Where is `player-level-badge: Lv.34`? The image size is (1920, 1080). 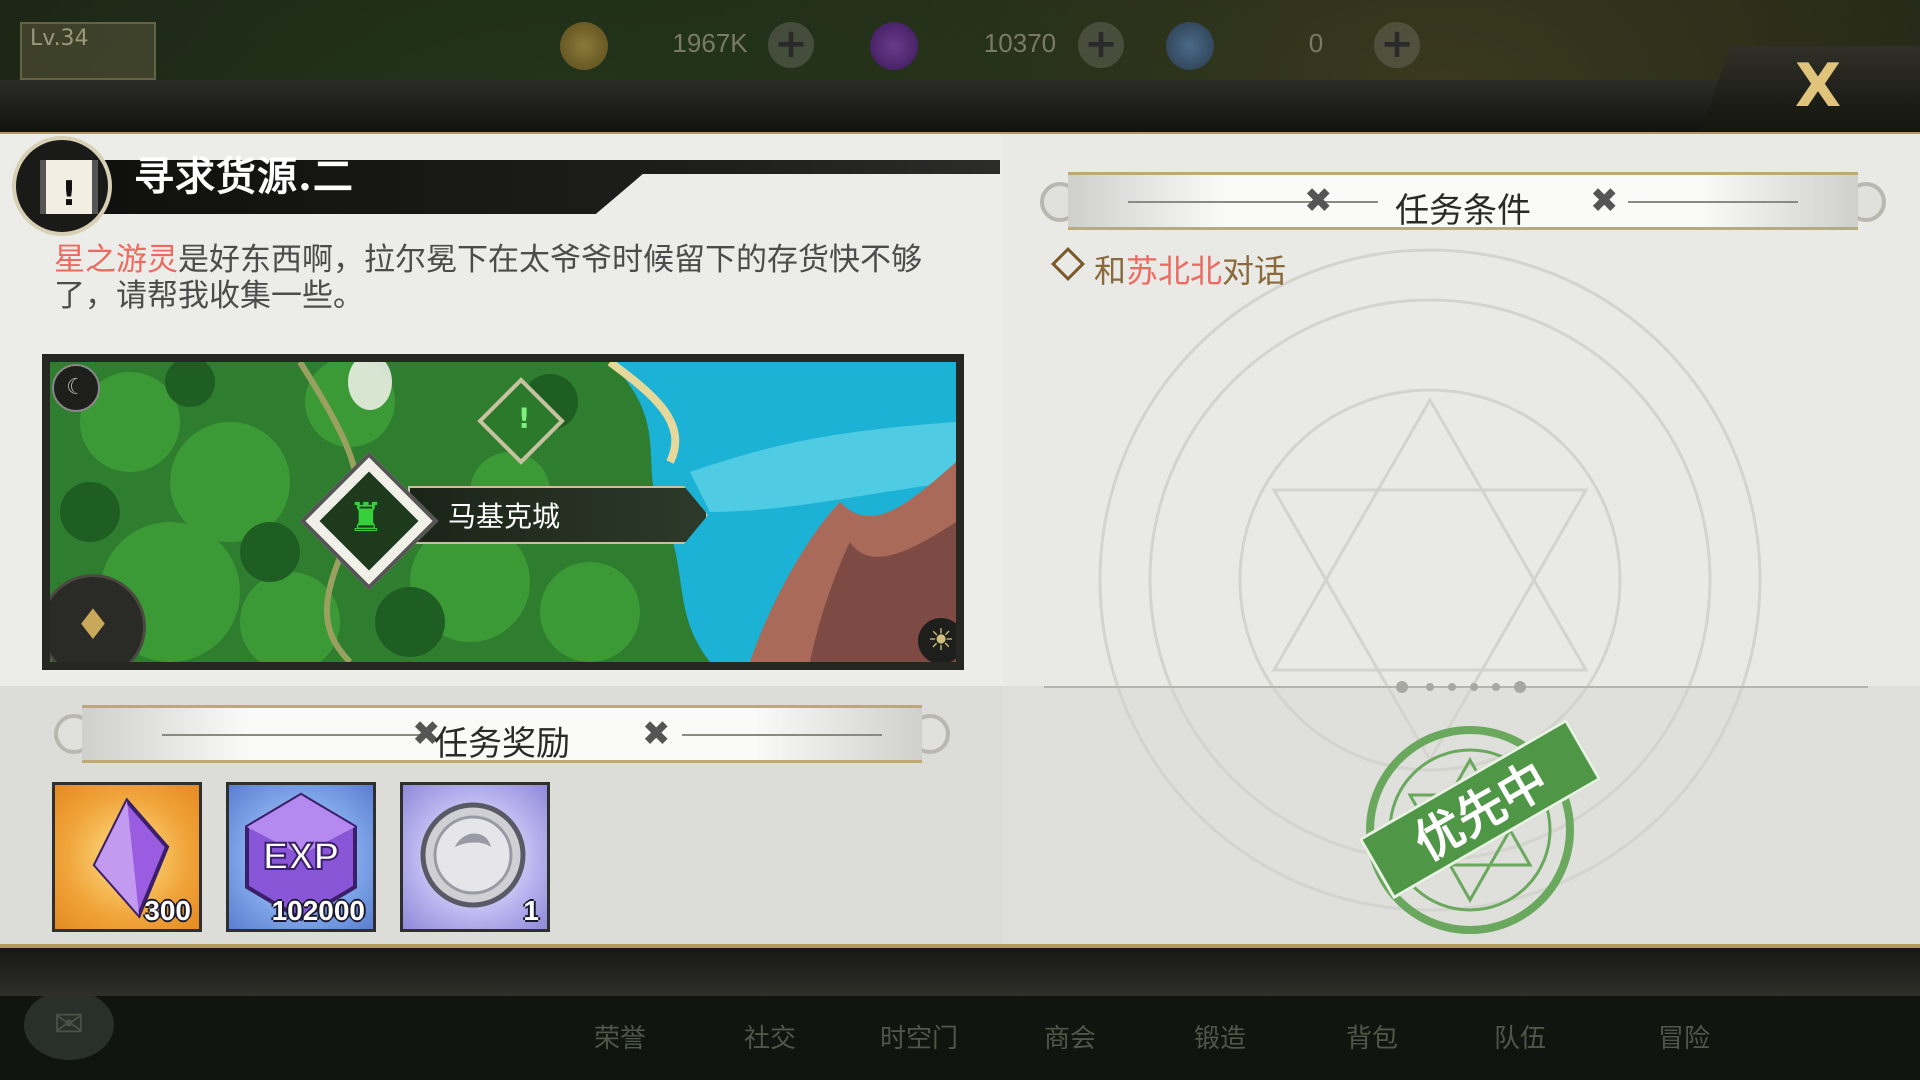 player-level-badge: Lv.34 is located at coordinates (88, 51).